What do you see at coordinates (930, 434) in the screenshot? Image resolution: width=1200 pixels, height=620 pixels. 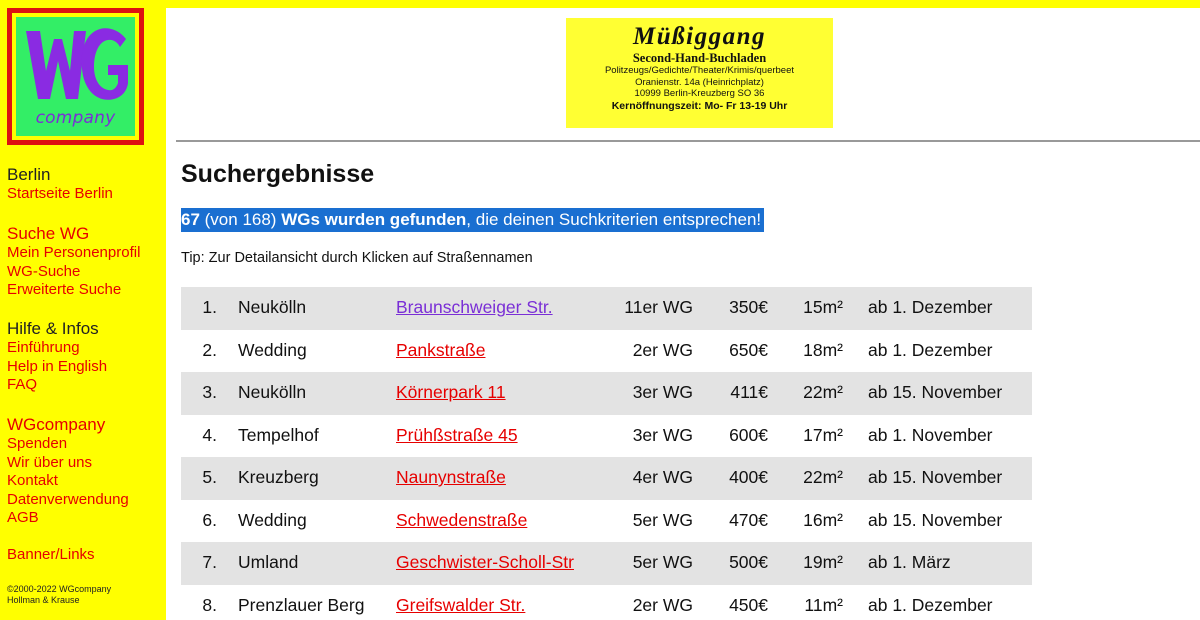 I see `row-available-date: ab 1. November` at bounding box center [930, 434].